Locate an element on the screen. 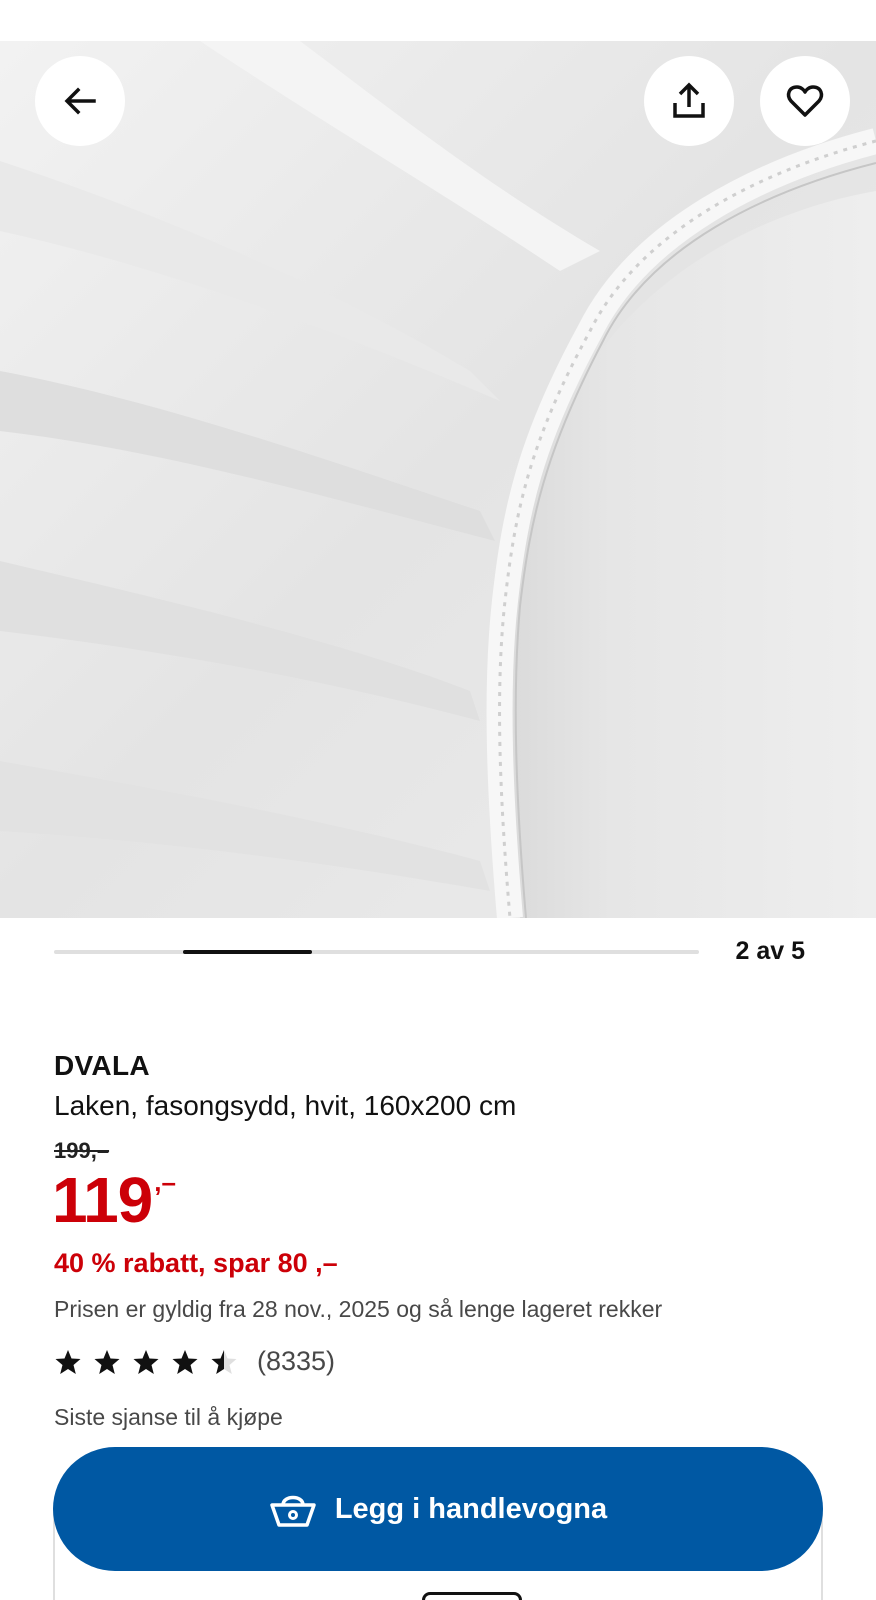 Image resolution: width=876 pixels, height=1600 pixels. price-decimal: ,– is located at coordinates (165, 1182).